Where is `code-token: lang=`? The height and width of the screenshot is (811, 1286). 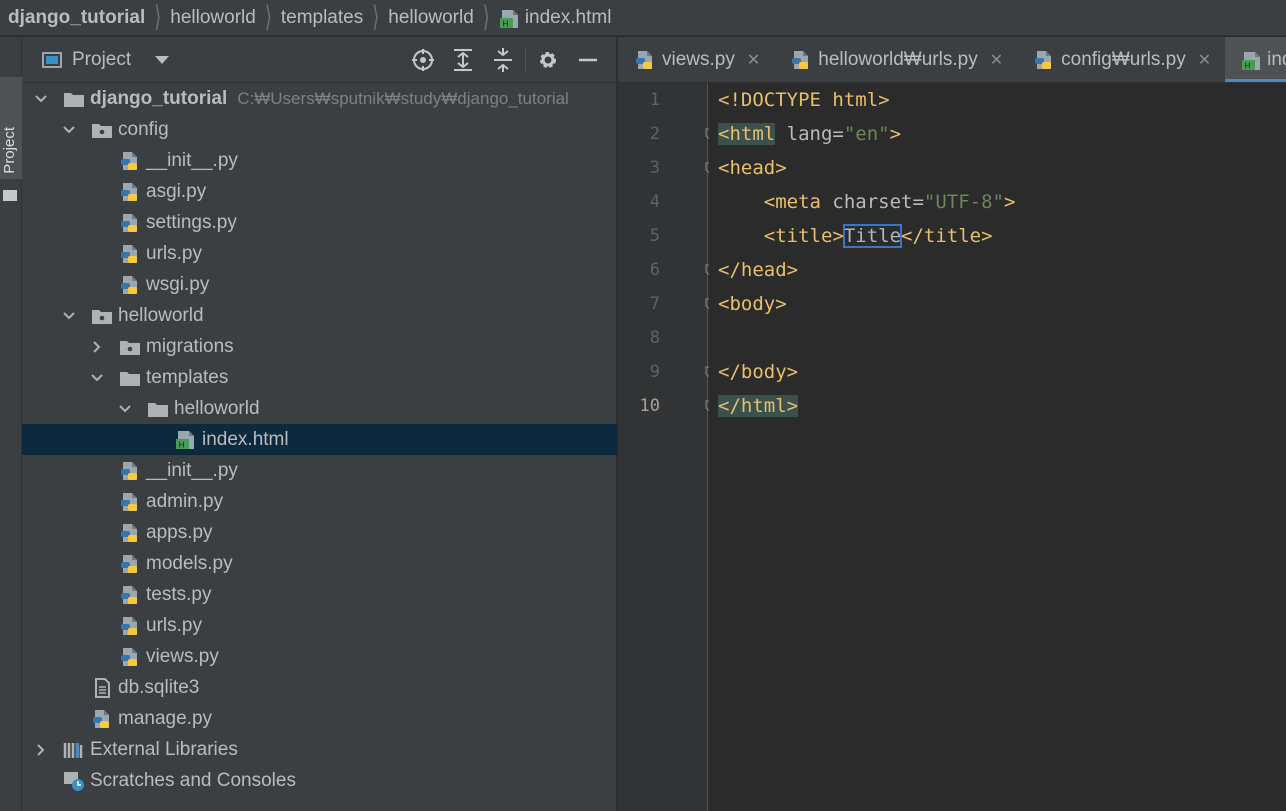
code-token: lang= is located at coordinates (809, 134).